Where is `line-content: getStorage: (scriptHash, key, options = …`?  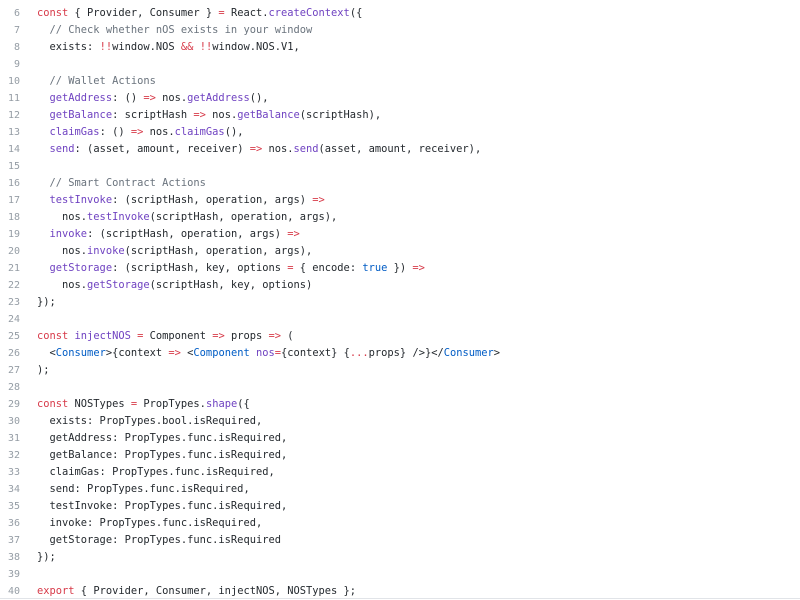 line-content: getStorage: (scriptHash, key, options = … is located at coordinates (410, 268).